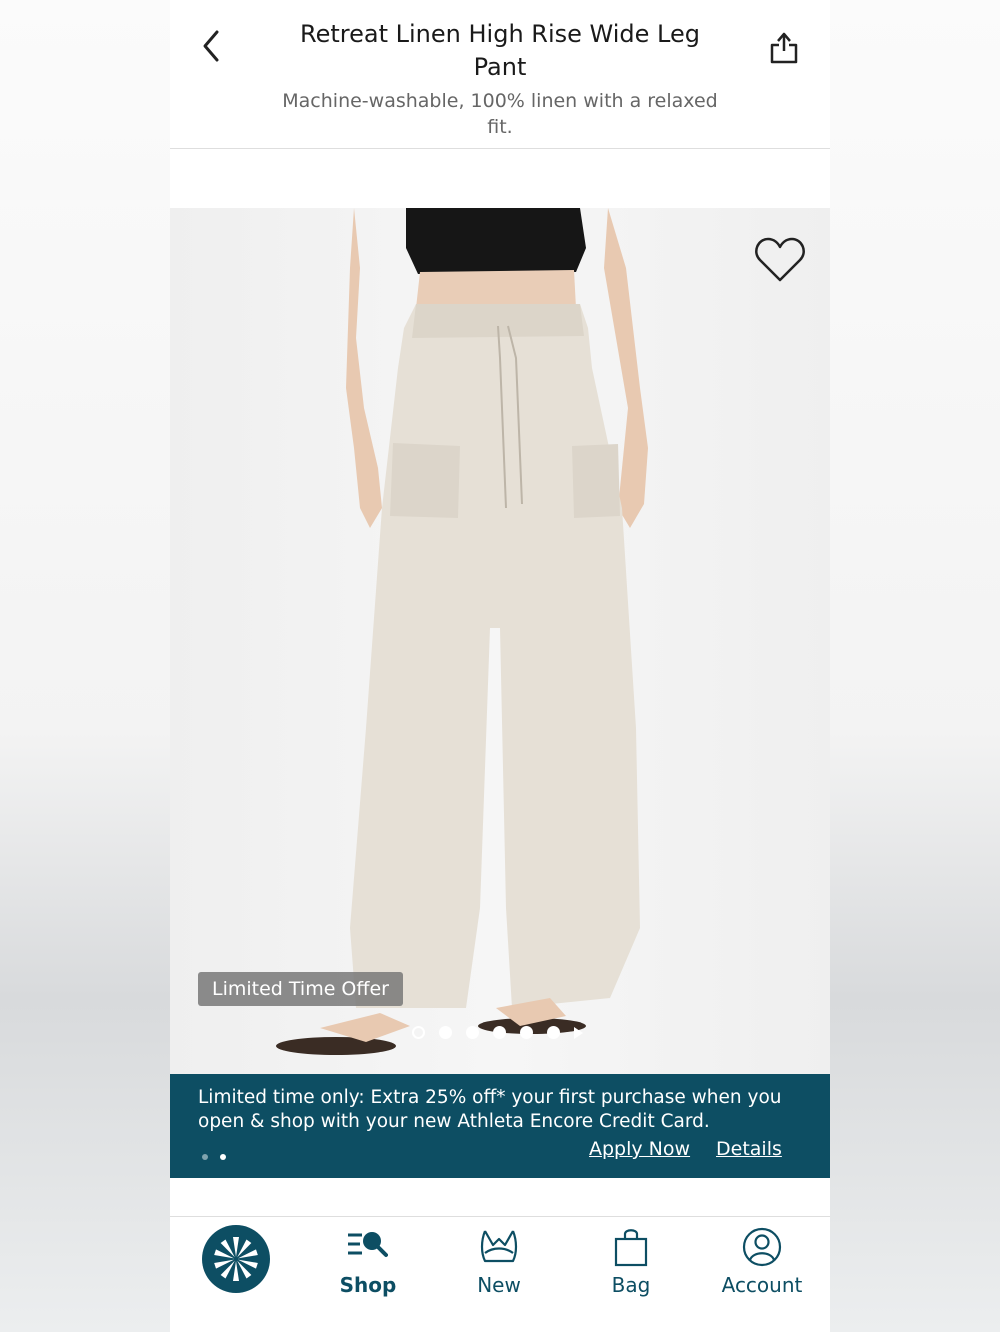  Describe the element at coordinates (368, 1285) in the screenshot. I see `nav-label-shop: Shop` at that location.